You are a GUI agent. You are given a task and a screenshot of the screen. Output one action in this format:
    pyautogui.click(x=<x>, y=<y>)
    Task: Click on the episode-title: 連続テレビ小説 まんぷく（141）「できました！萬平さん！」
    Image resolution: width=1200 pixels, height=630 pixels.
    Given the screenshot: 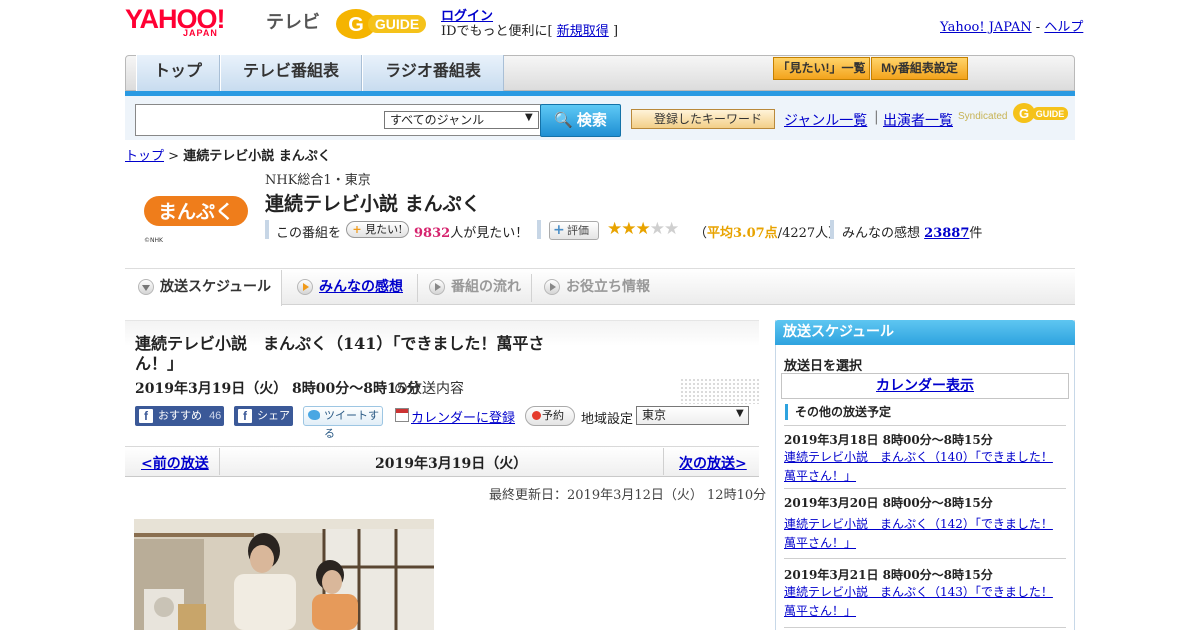 What is the action you would take?
    pyautogui.click(x=340, y=353)
    